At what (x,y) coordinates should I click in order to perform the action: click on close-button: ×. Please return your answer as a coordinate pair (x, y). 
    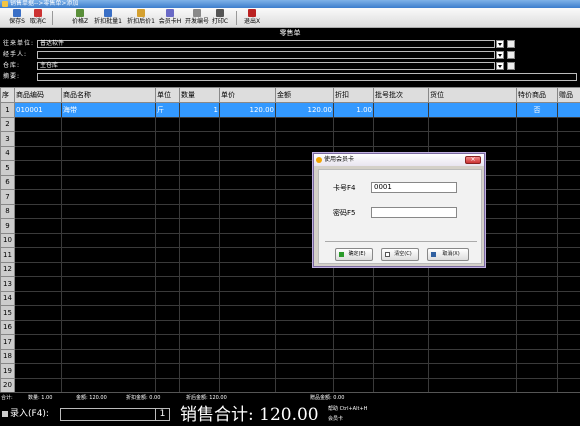
    Looking at the image, I should click on (473, 160).